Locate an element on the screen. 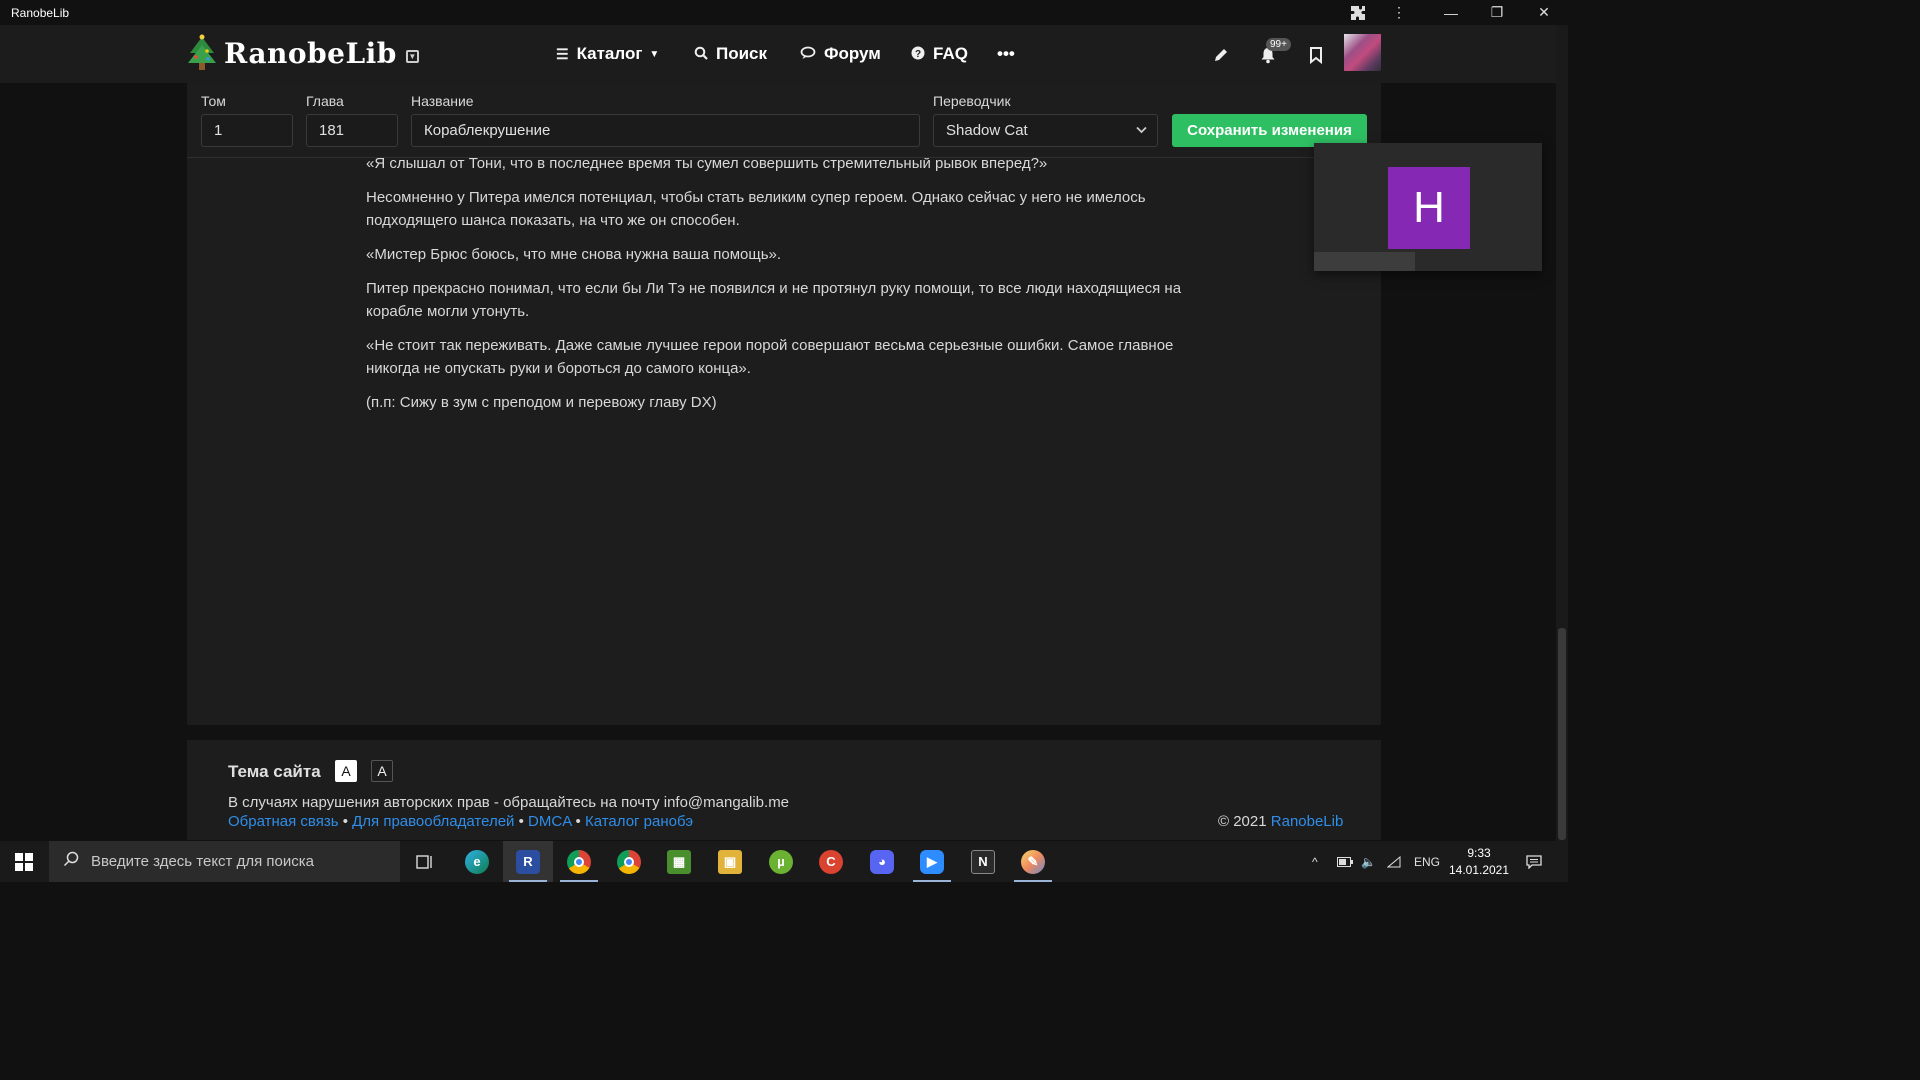 Image resolution: width=1920 pixels, height=1080 pixels. restore-icon: ❐ is located at coordinates (1497, 12).